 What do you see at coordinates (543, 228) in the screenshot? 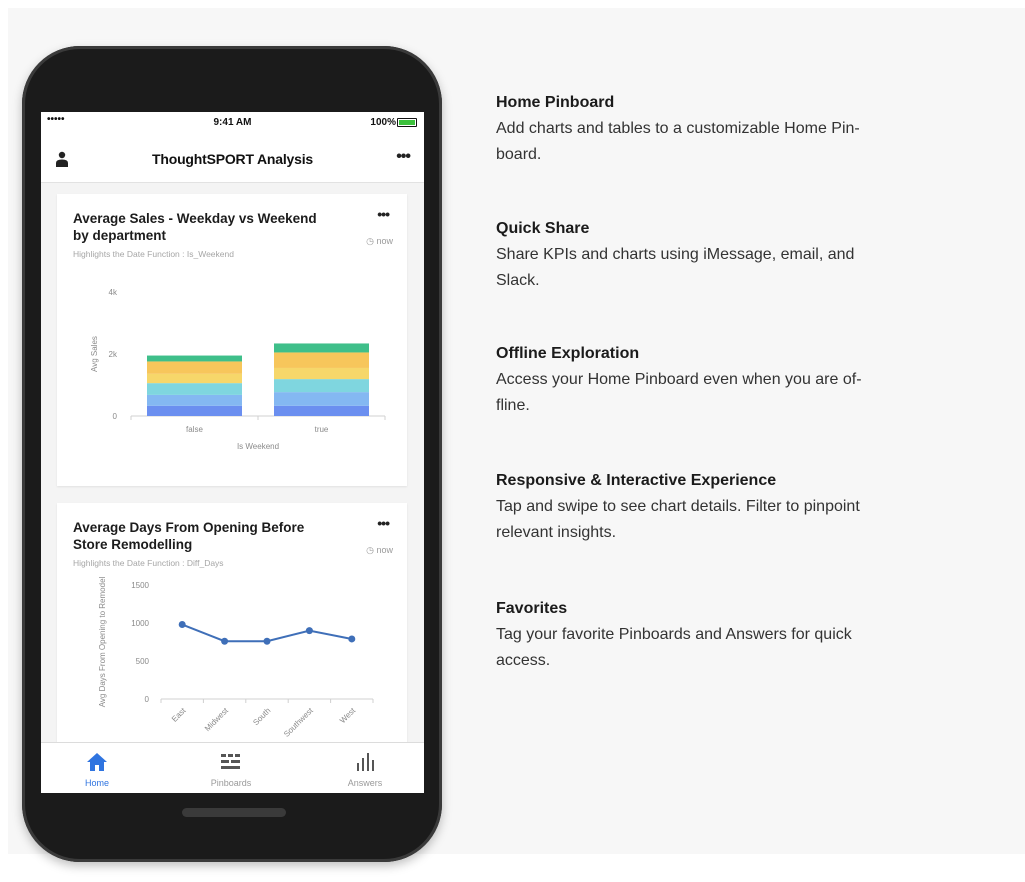
I see `feature-title: Quick Share` at bounding box center [543, 228].